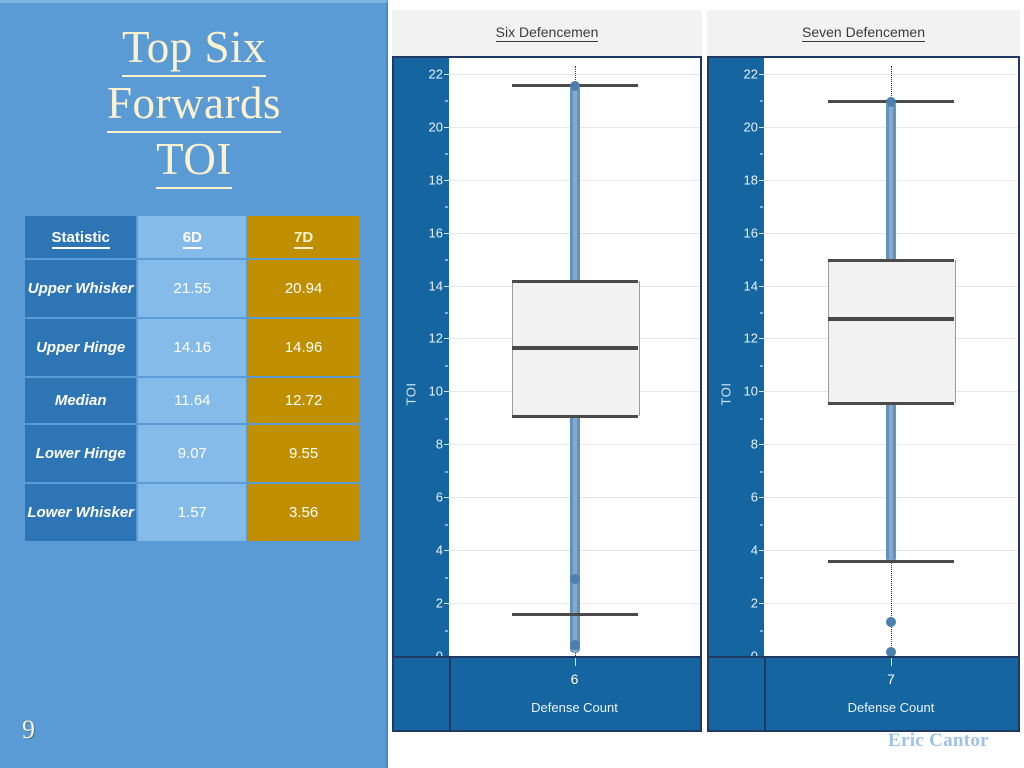  What do you see at coordinates (81, 347) in the screenshot?
I see `row-label-upper-hinge: Upper Hinge` at bounding box center [81, 347].